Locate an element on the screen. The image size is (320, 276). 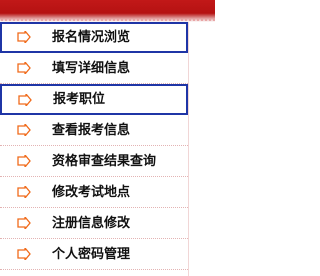
menu-item-label: 填写详细信息 is located at coordinates (91, 68).